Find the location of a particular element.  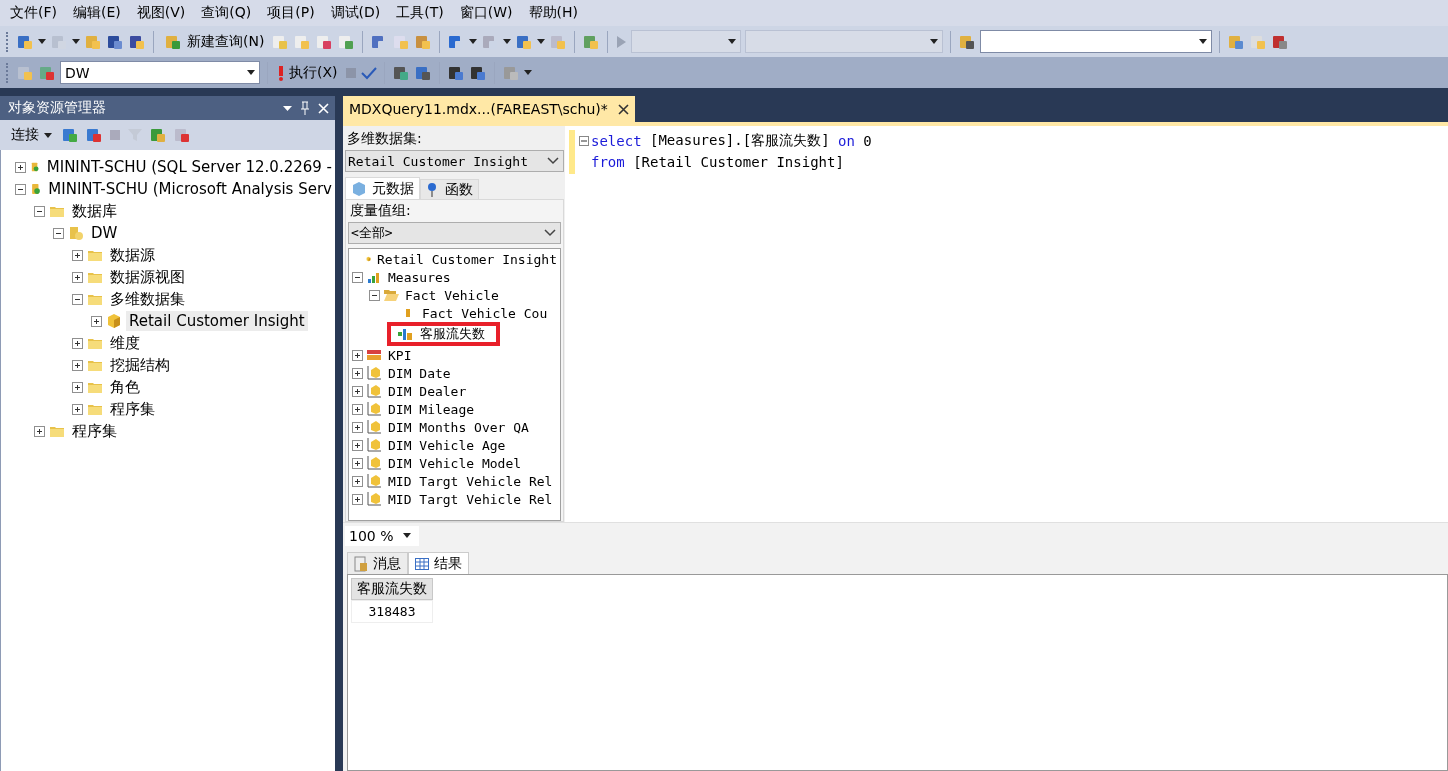

tree-item: DIM Date is located at coordinates (419, 373).